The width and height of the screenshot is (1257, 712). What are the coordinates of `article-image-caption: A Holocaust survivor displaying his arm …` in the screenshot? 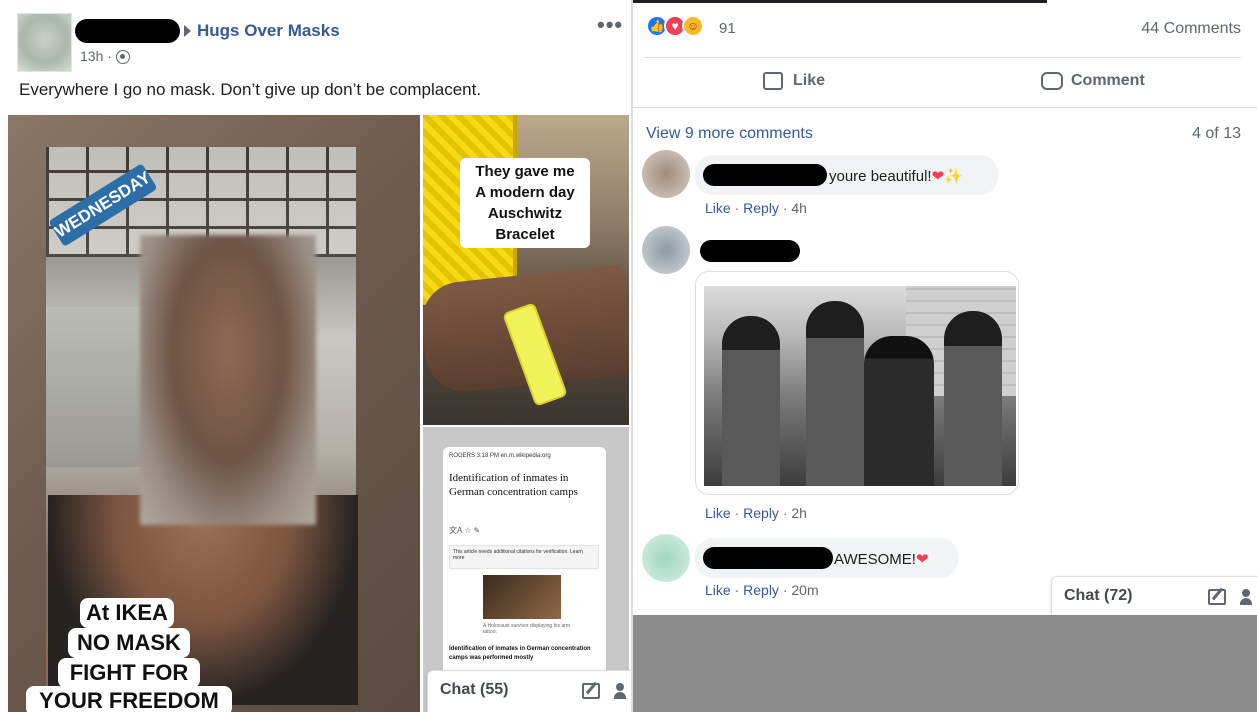 It's located at (526, 629).